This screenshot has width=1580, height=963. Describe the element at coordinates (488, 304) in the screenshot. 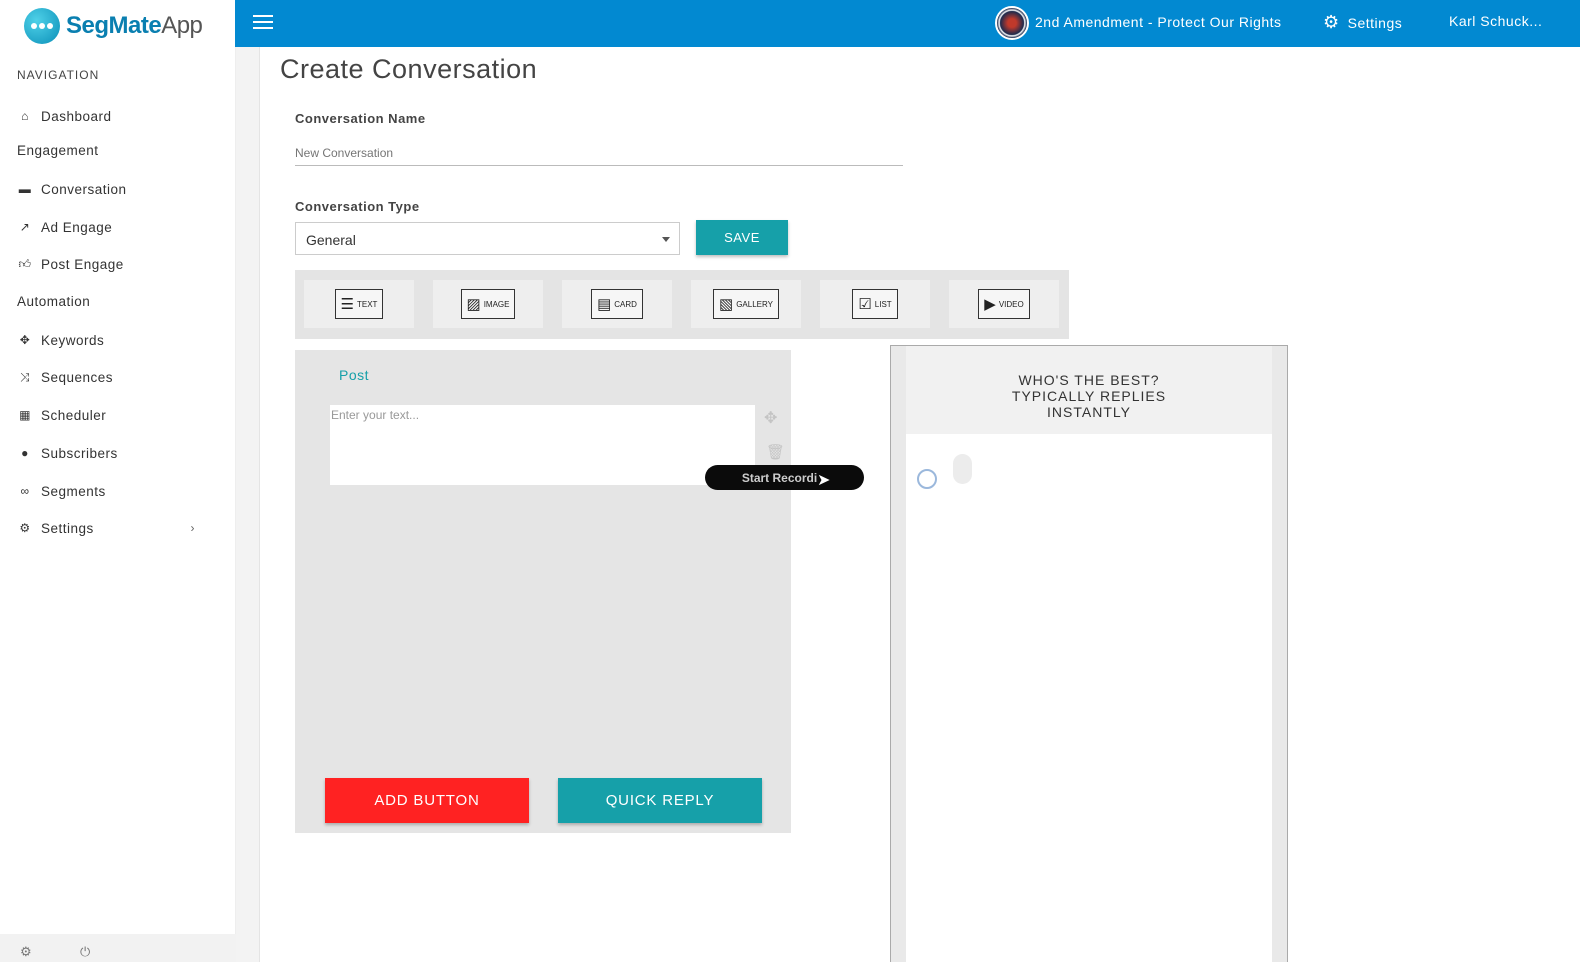

I see `add-image-button: ▨ IMAGE` at that location.